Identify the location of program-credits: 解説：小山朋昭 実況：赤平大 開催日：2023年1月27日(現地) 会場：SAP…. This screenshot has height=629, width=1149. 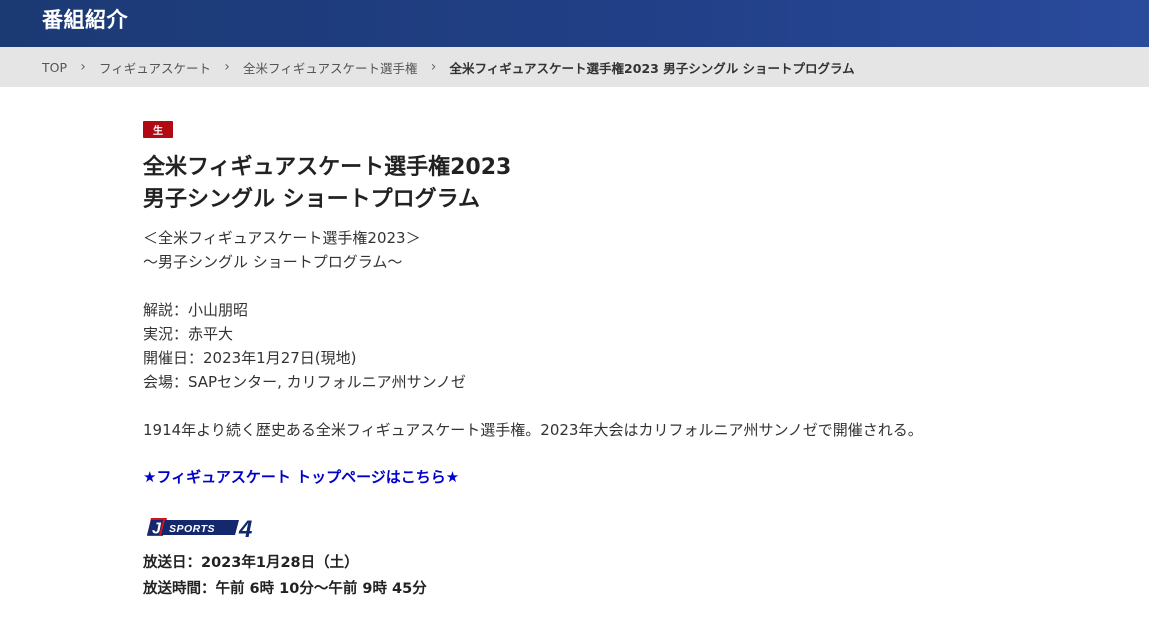
(646, 346).